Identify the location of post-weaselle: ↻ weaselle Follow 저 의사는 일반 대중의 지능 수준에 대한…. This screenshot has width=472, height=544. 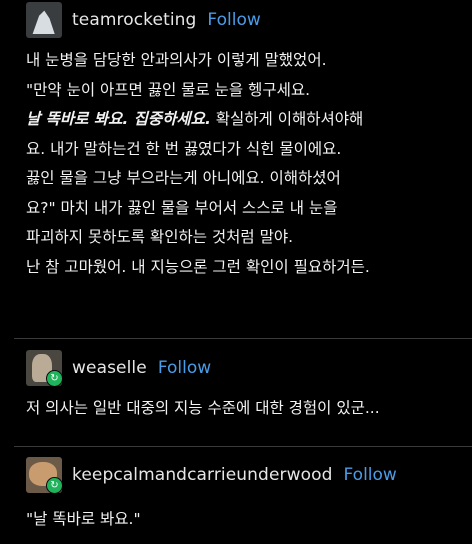
(236, 386).